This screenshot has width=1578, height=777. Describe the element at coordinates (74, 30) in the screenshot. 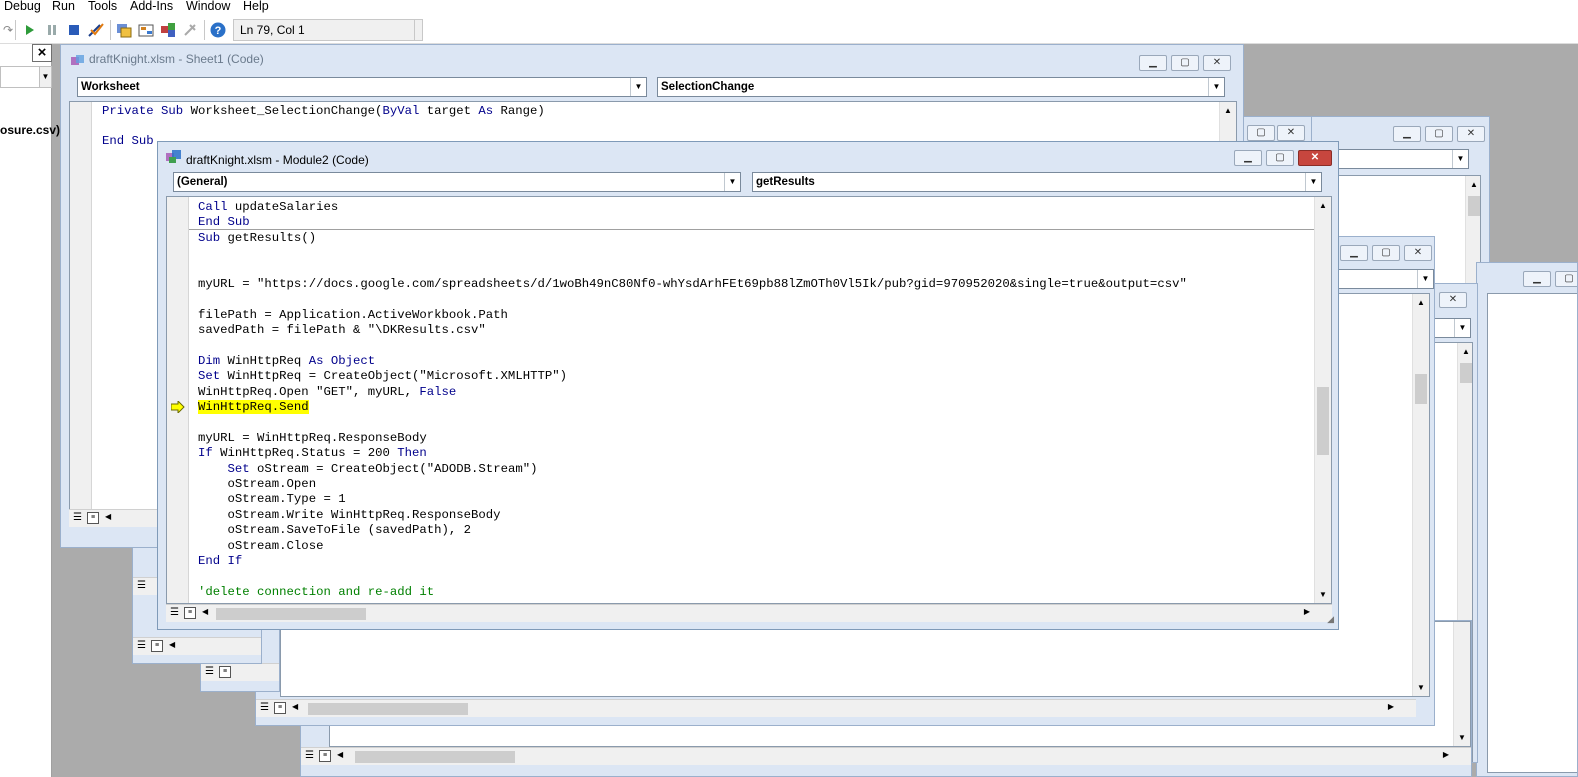

I see `reset-button` at that location.